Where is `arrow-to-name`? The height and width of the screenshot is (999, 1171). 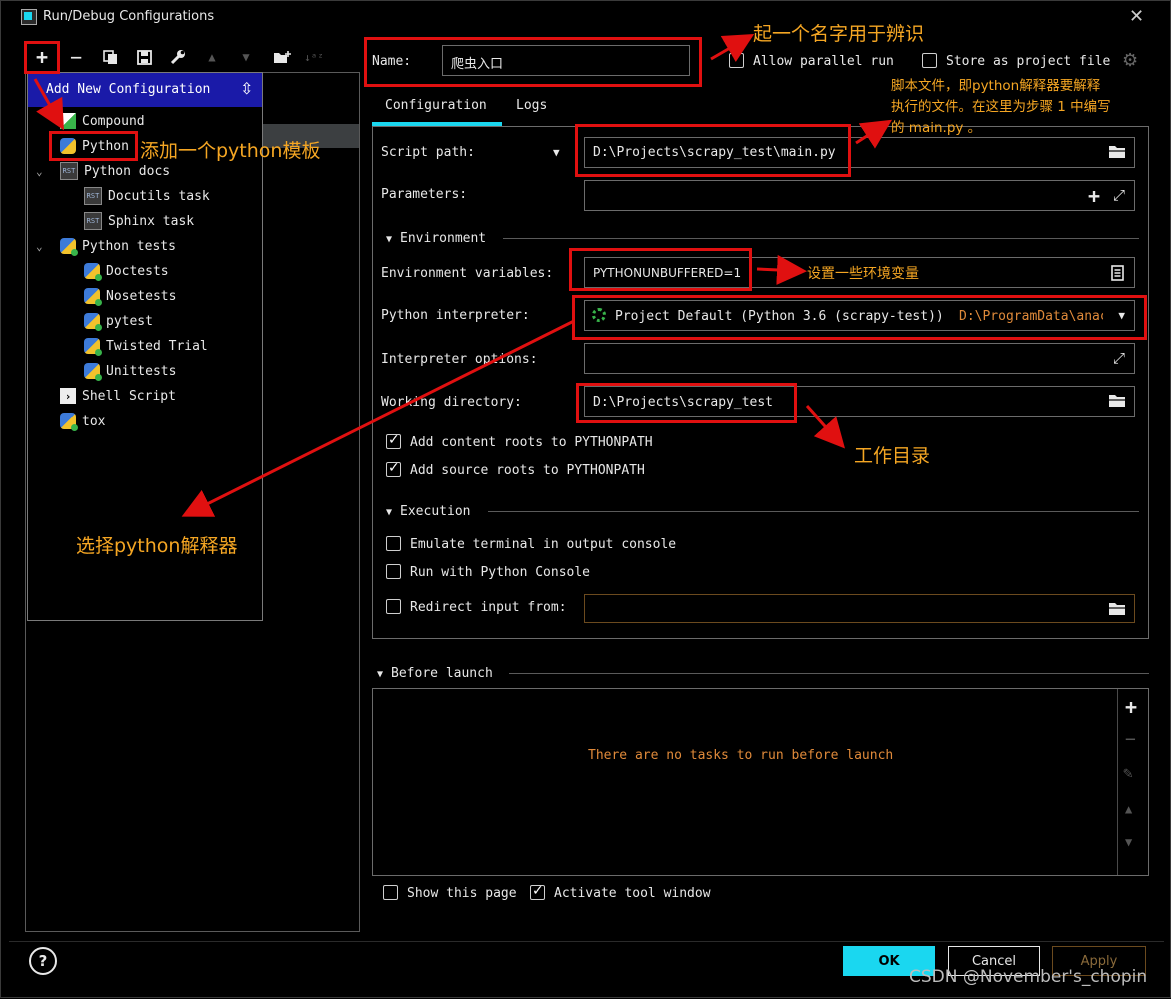
arrow-to-name is located at coordinates (732, 48).